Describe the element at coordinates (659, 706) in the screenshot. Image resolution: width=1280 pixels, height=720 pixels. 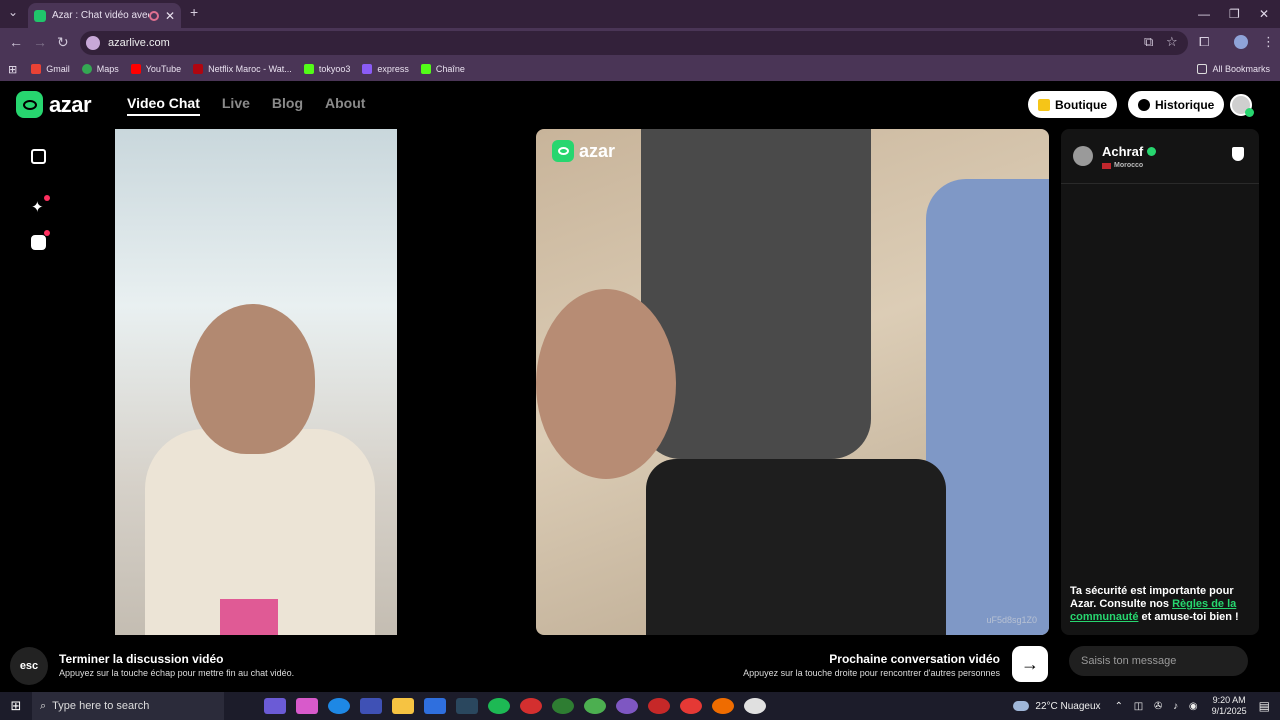
I see `app-icon` at that location.